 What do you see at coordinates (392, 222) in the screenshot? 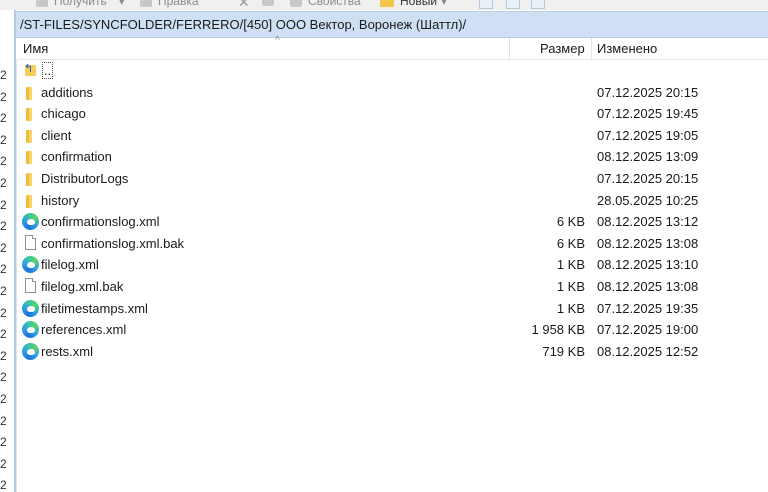
I see `file-row: confirmationslog.xml 6 KB 08.12.2025 13:12` at bounding box center [392, 222].